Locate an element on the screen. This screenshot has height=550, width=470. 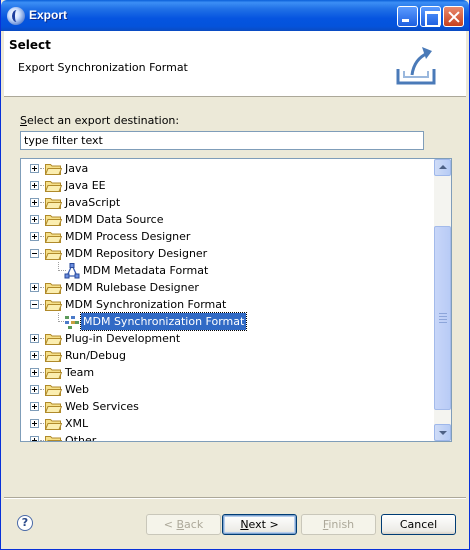
vertical-scrollbar is located at coordinates (442, 300).